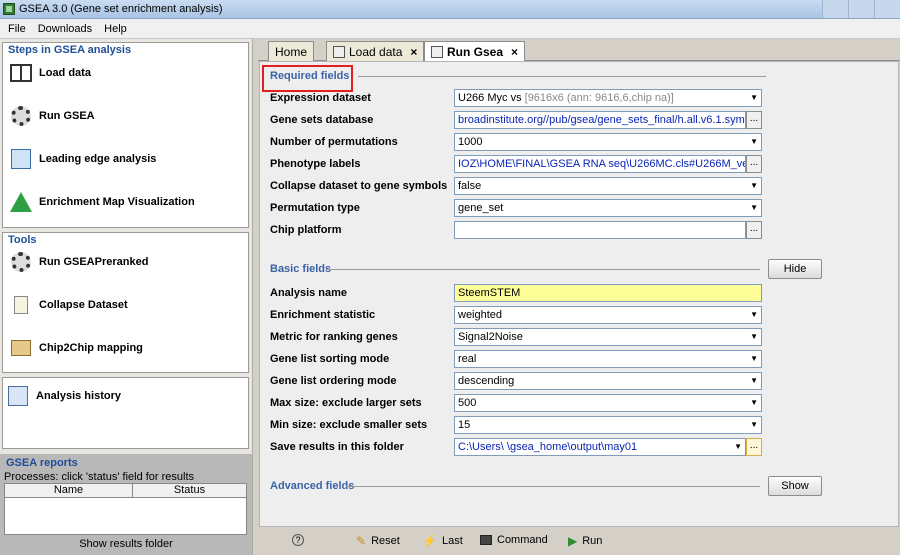  I want to click on show-results-folder-button: Show results folder, so click(126, 544).